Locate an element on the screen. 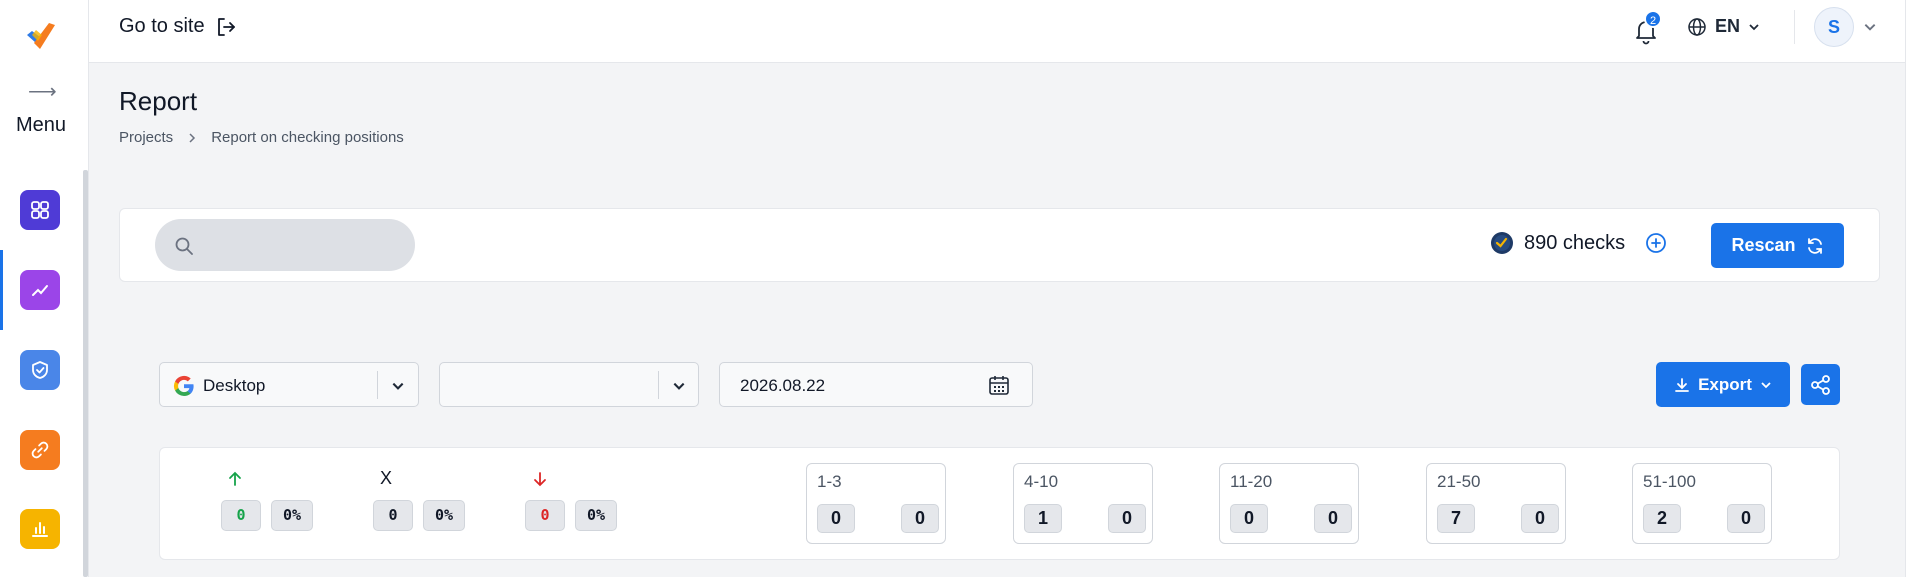 The width and height of the screenshot is (1915, 577). page-title: Report is located at coordinates (158, 101).